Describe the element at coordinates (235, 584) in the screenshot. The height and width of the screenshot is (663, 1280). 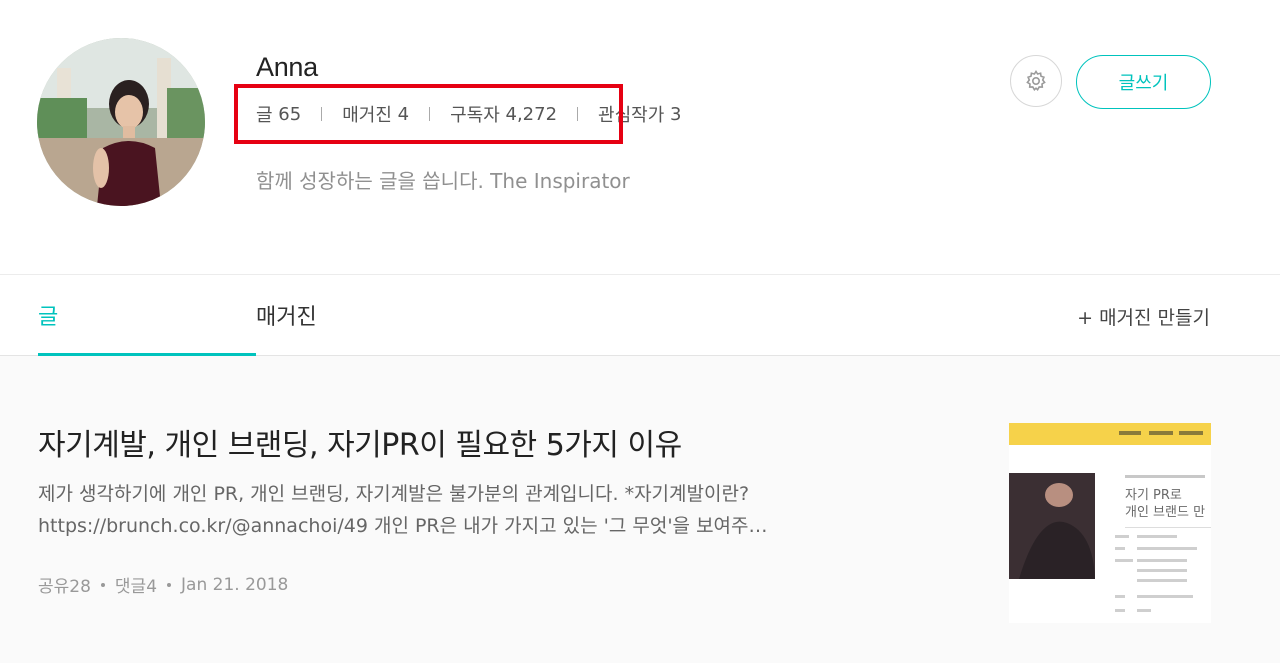
I see `article-date: Jan 21. 2018` at that location.